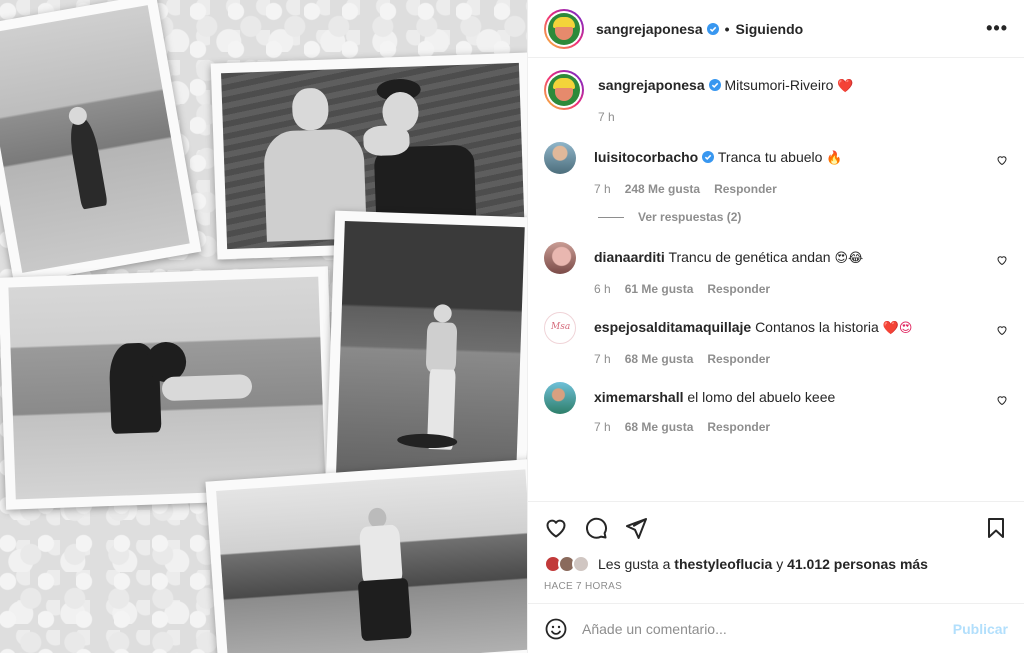 This screenshot has height=653, width=1024. I want to click on view-replies-button: Ver respuestas (2), so click(803, 217).